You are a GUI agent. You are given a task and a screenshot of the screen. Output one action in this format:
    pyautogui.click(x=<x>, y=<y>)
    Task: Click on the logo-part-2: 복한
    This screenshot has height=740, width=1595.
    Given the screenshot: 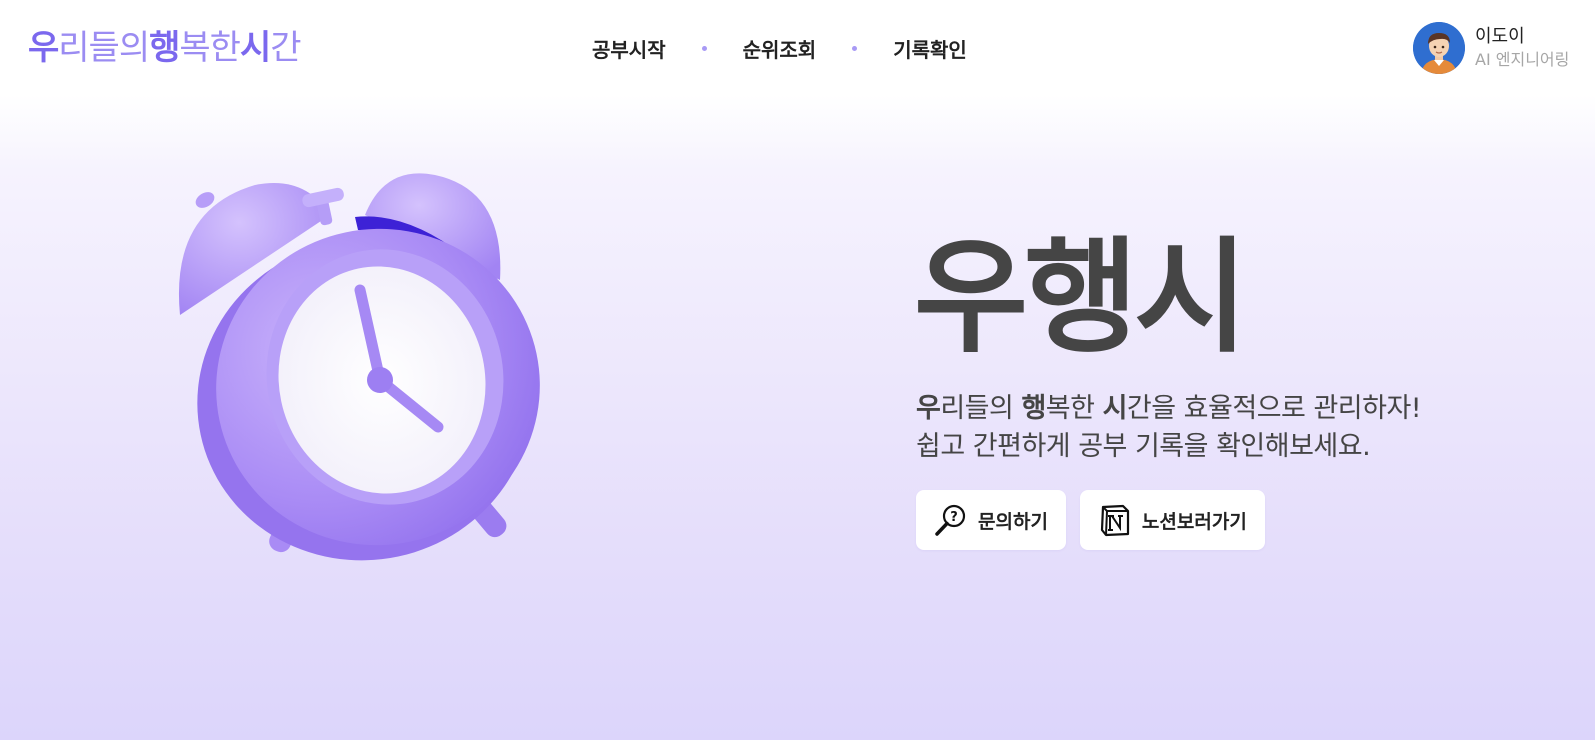 What is the action you would take?
    pyautogui.click(x=210, y=48)
    